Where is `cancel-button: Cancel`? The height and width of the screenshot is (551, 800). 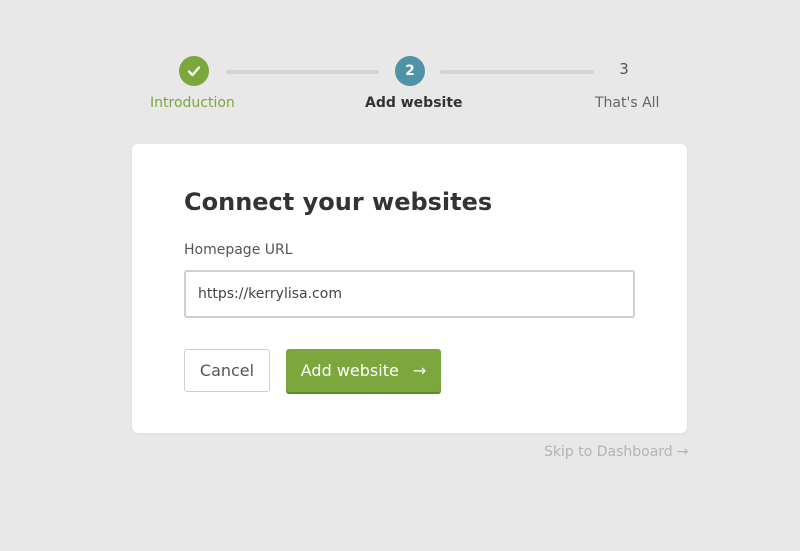 cancel-button: Cancel is located at coordinates (227, 370).